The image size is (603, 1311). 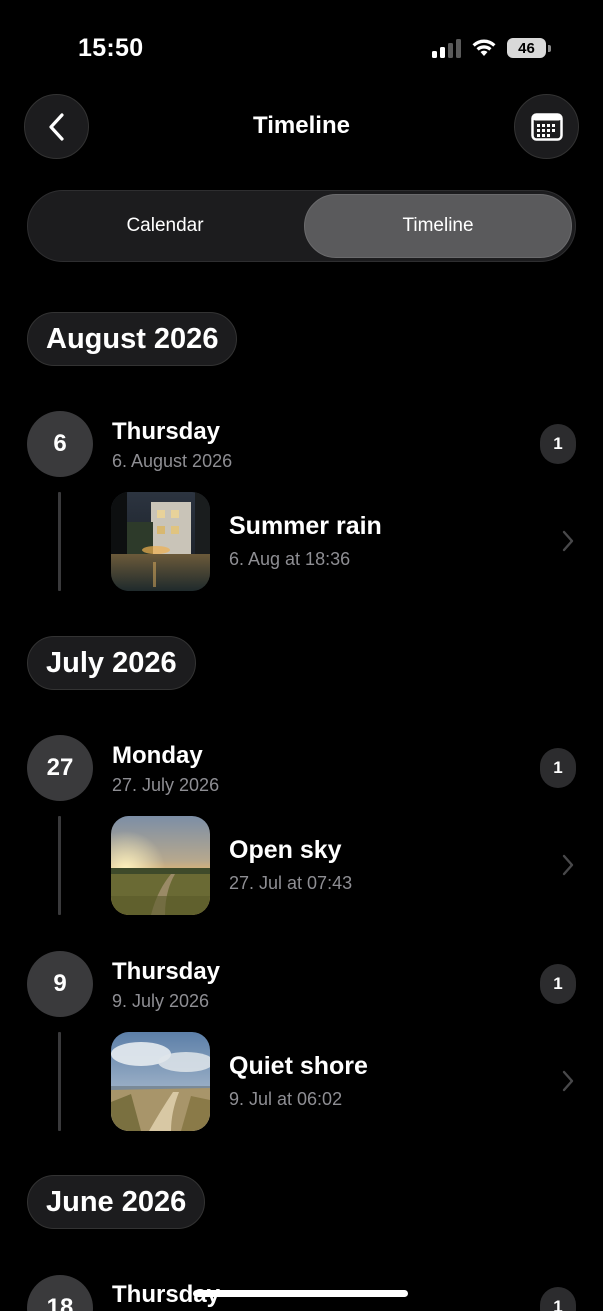 I want to click on day-circle: 6, so click(x=60, y=444).